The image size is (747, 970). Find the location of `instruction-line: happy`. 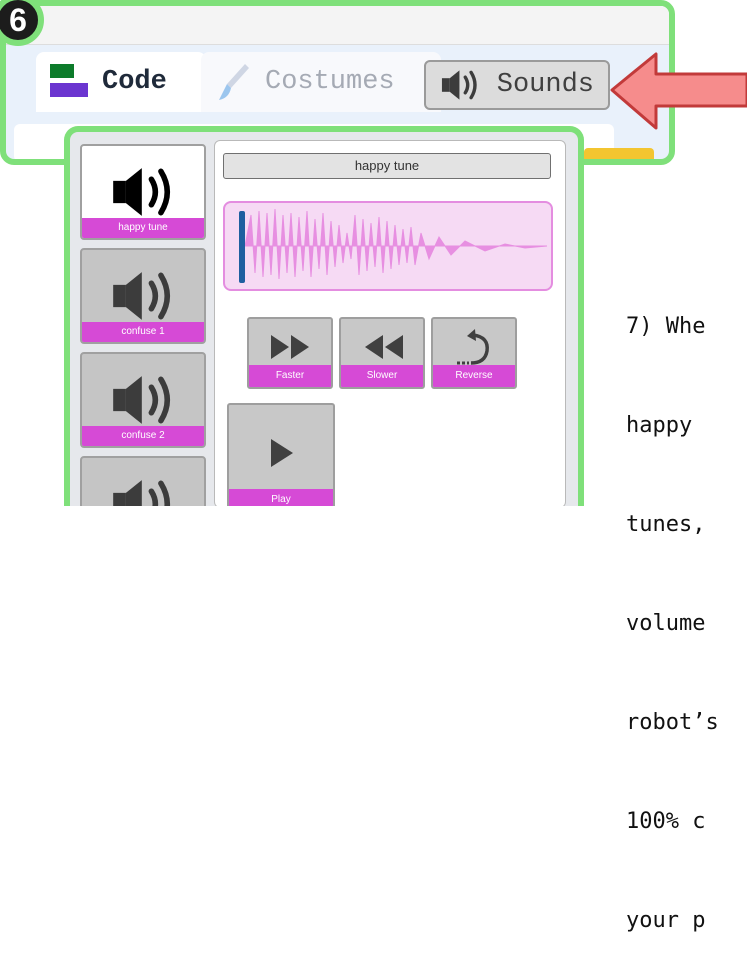

instruction-line: happy is located at coordinates (659, 425).